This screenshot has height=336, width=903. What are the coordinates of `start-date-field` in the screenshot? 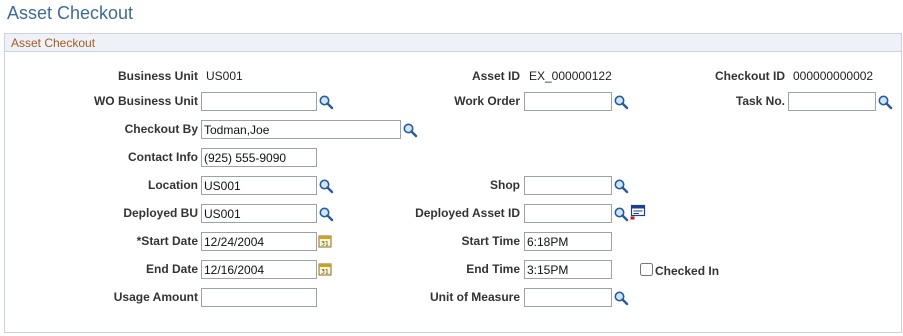 It's located at (259, 241).